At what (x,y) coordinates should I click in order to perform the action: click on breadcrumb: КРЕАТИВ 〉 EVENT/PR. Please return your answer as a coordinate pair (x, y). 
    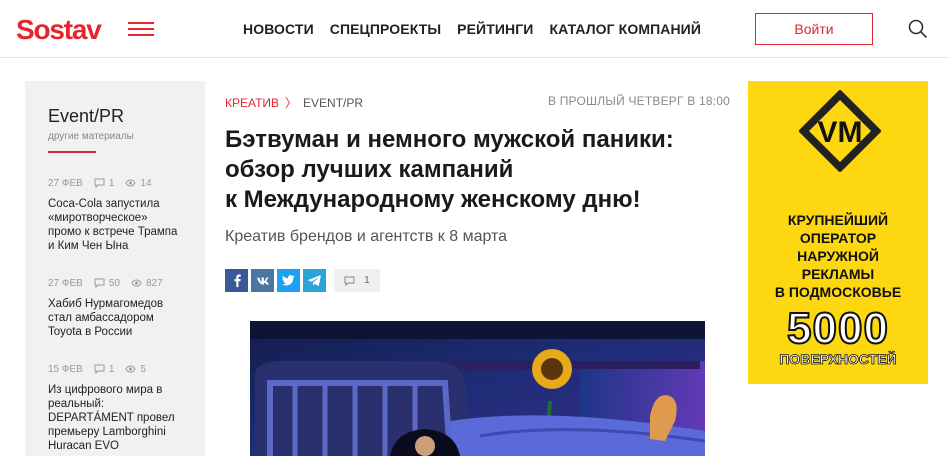
    Looking at the image, I should click on (294, 102).